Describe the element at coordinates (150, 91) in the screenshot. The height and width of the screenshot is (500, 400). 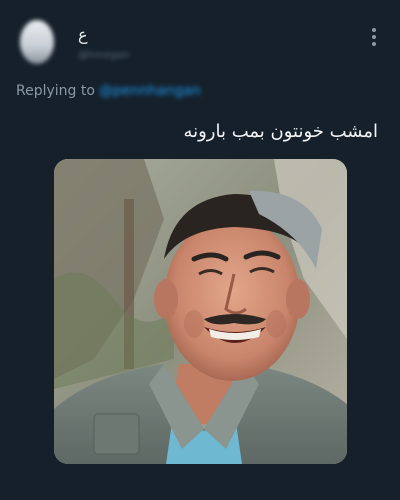
I see `reply-mention-link: @pennhangan` at that location.